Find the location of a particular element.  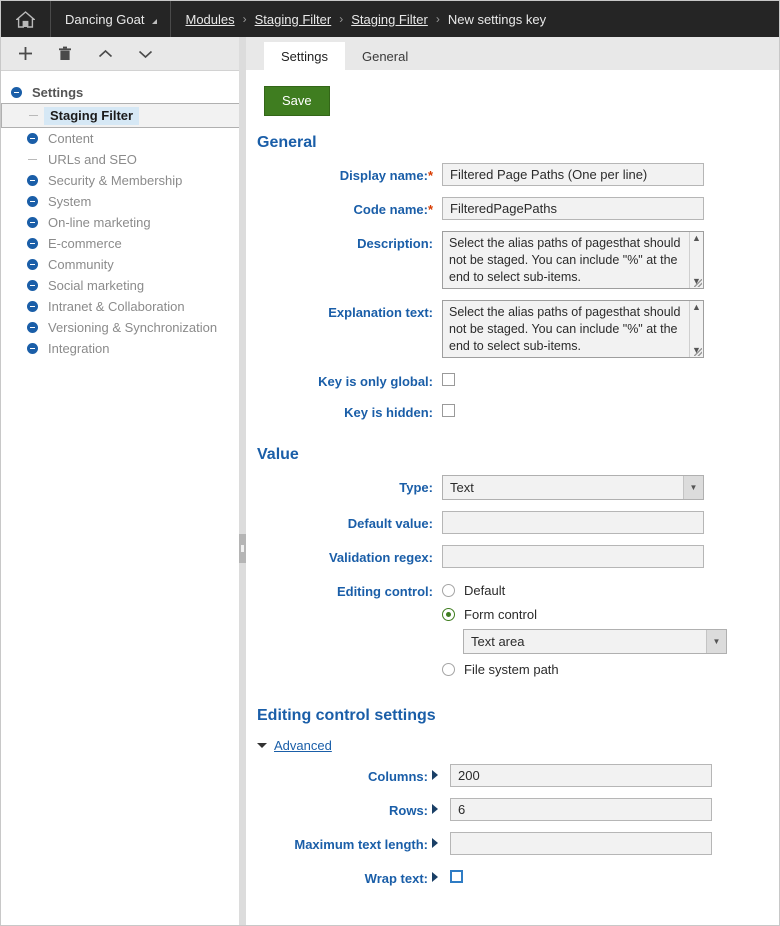

editing-control-option-form-control: Form control is located at coordinates (610, 614).